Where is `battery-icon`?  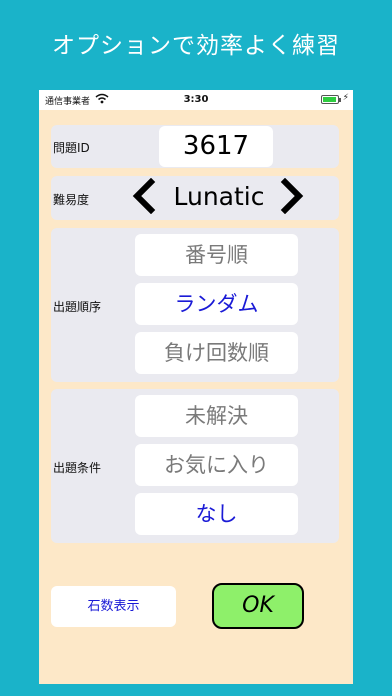
battery-icon is located at coordinates (330, 99).